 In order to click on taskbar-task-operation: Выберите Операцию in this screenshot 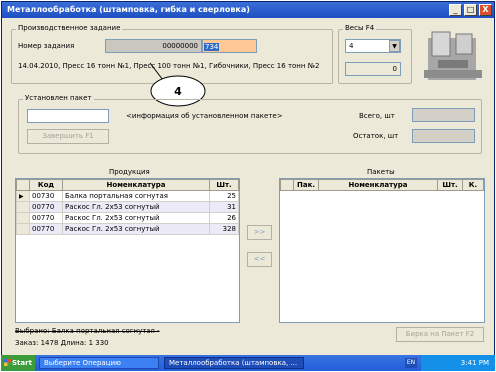, I will do `click(99, 363)`.